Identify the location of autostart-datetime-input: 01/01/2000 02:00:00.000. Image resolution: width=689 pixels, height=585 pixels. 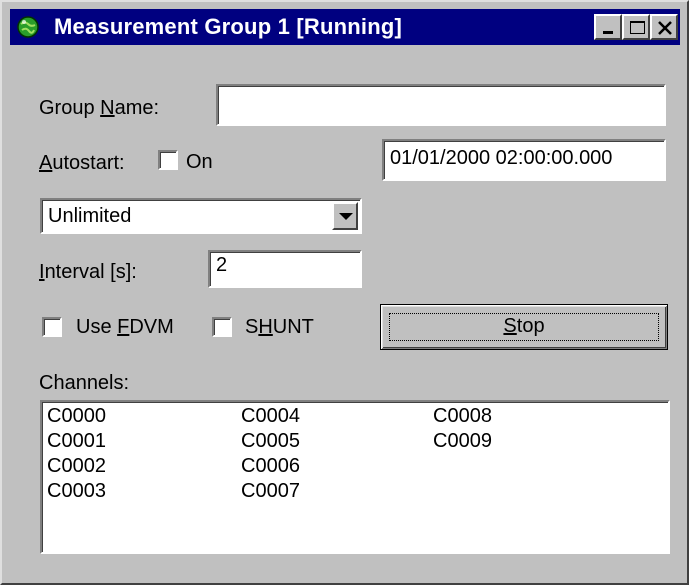
(524, 160).